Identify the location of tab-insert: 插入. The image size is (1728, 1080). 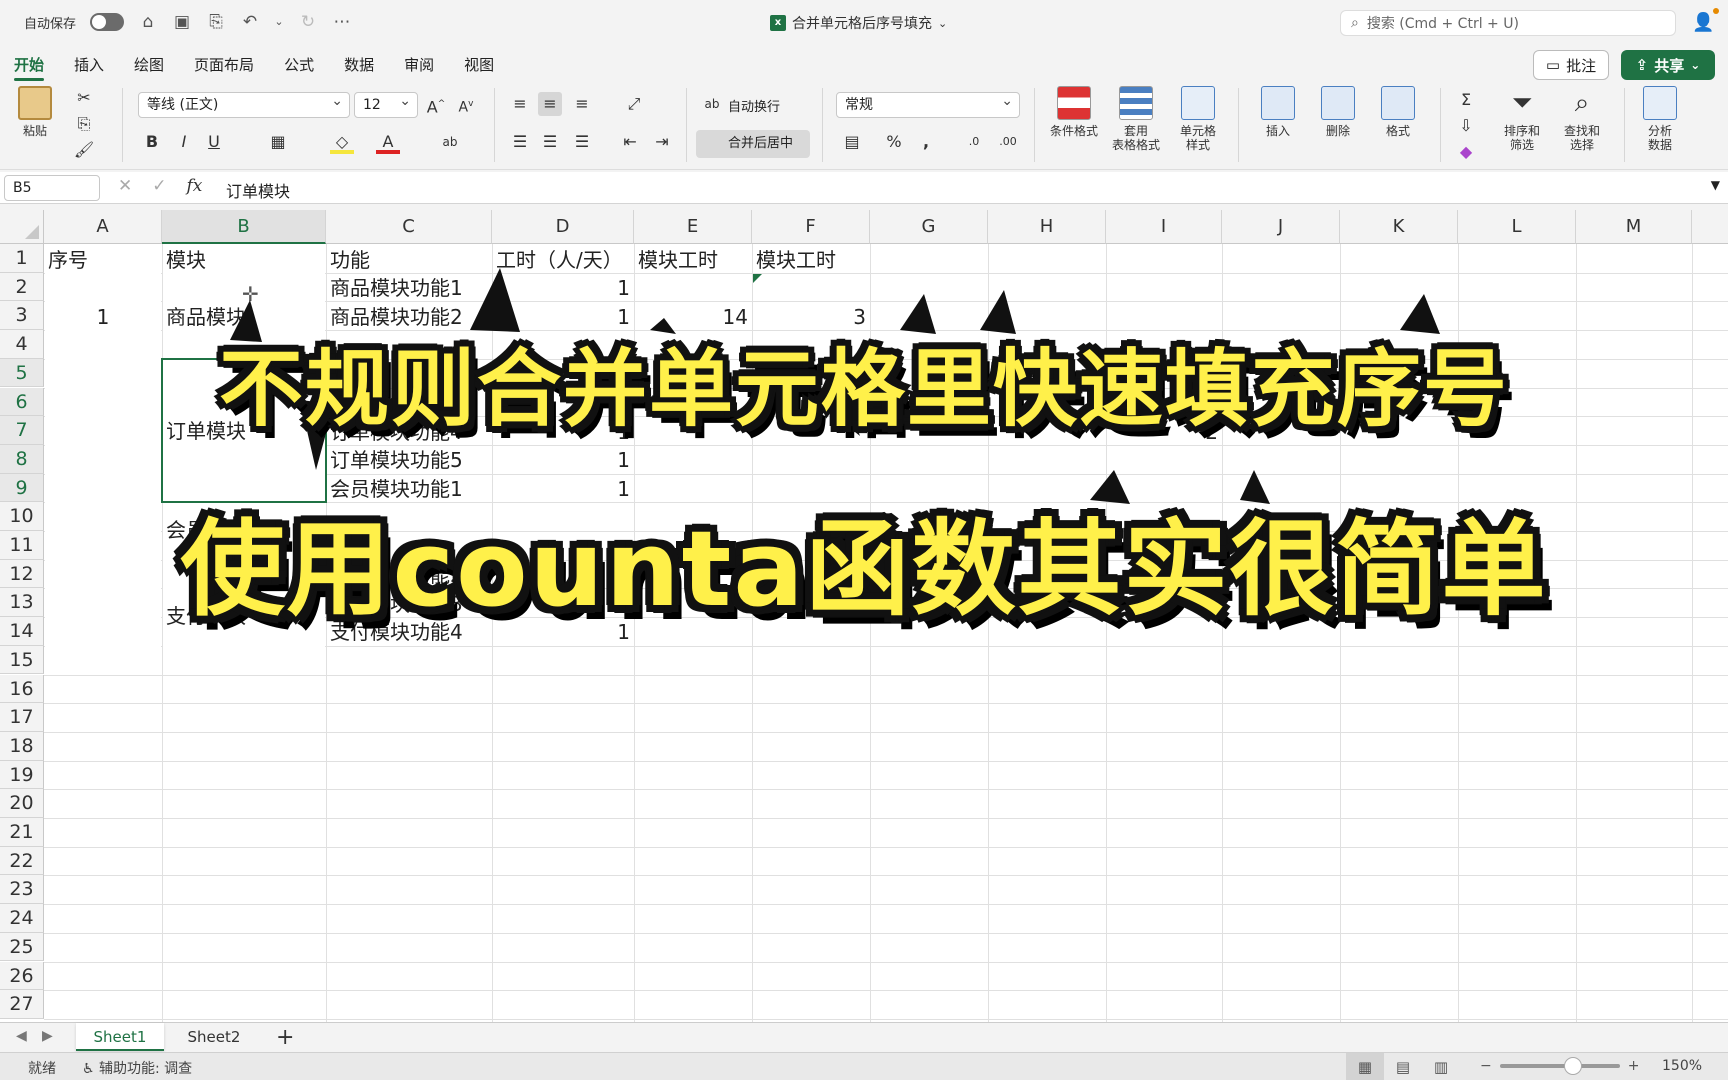
(89, 64).